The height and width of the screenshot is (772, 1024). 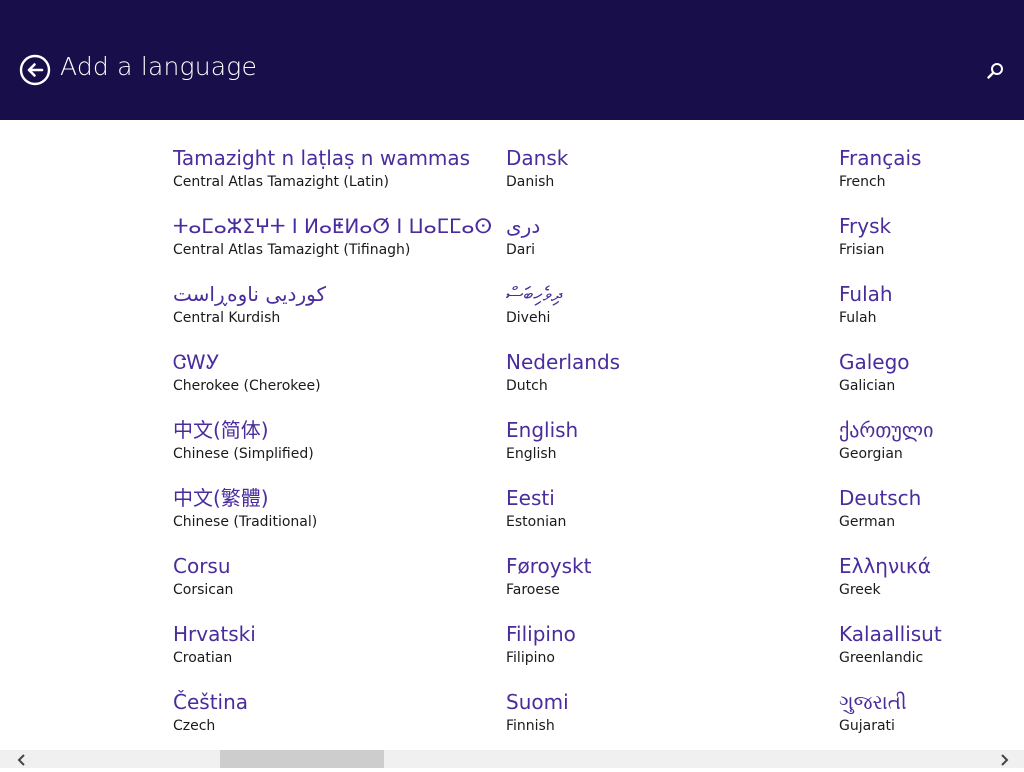 I want to click on language-native-name: Føroyskt, so click(x=549, y=566).